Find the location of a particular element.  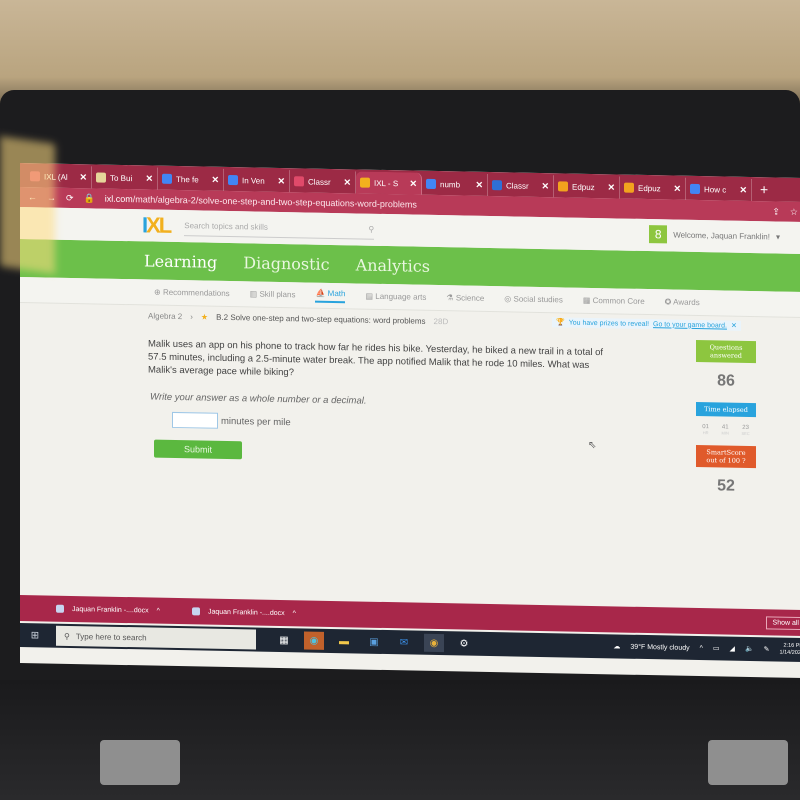

subnav-icon: ▥ is located at coordinates (253, 294).